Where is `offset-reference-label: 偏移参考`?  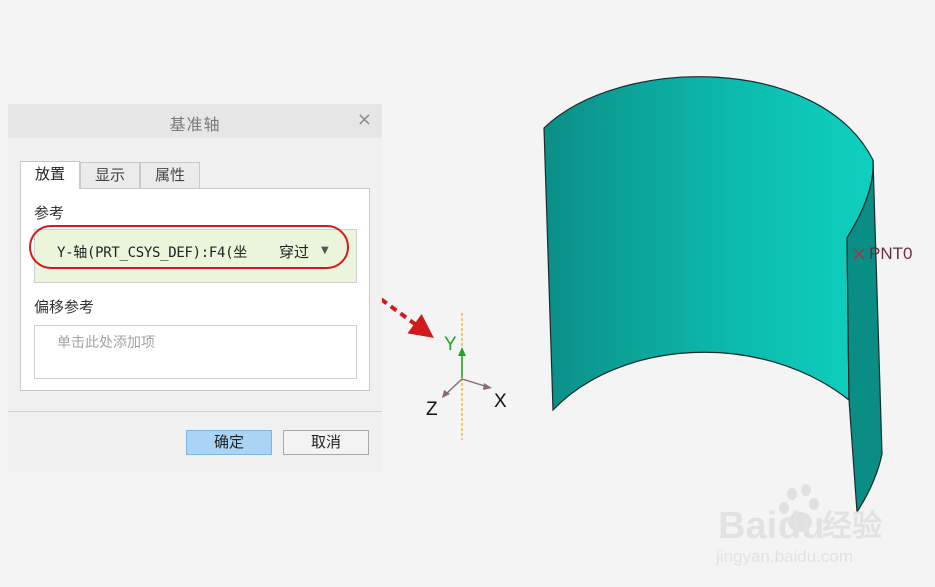
offset-reference-label: 偏移参考 is located at coordinates (64, 307).